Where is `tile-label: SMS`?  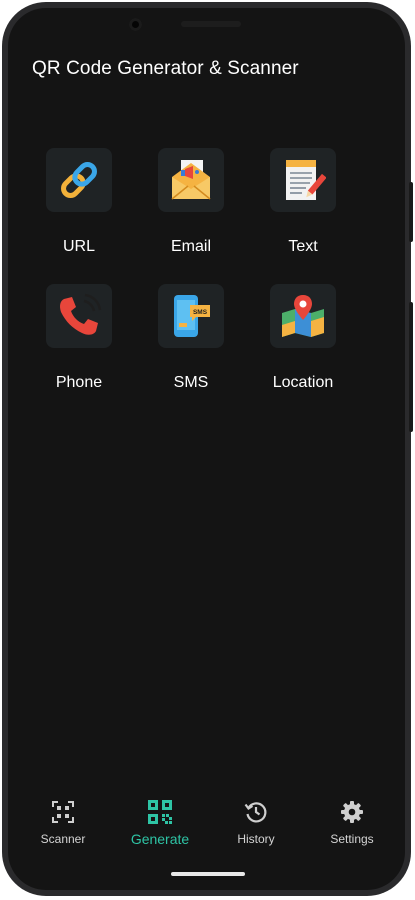
tile-label: SMS is located at coordinates (191, 382).